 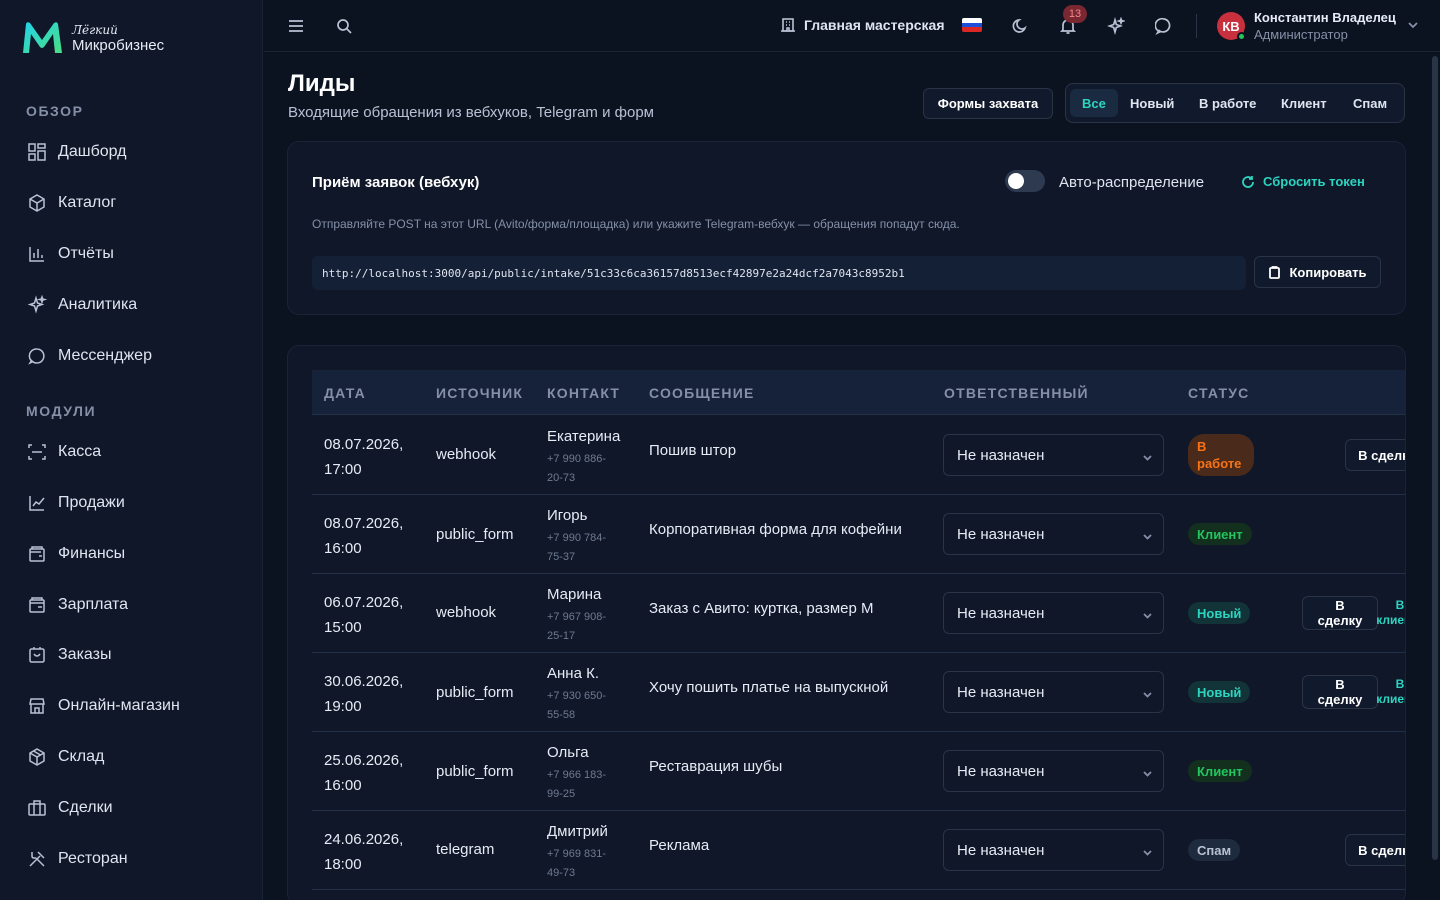 What do you see at coordinates (1227, 103) in the screenshot?
I see `tab-in-progress: В работе` at bounding box center [1227, 103].